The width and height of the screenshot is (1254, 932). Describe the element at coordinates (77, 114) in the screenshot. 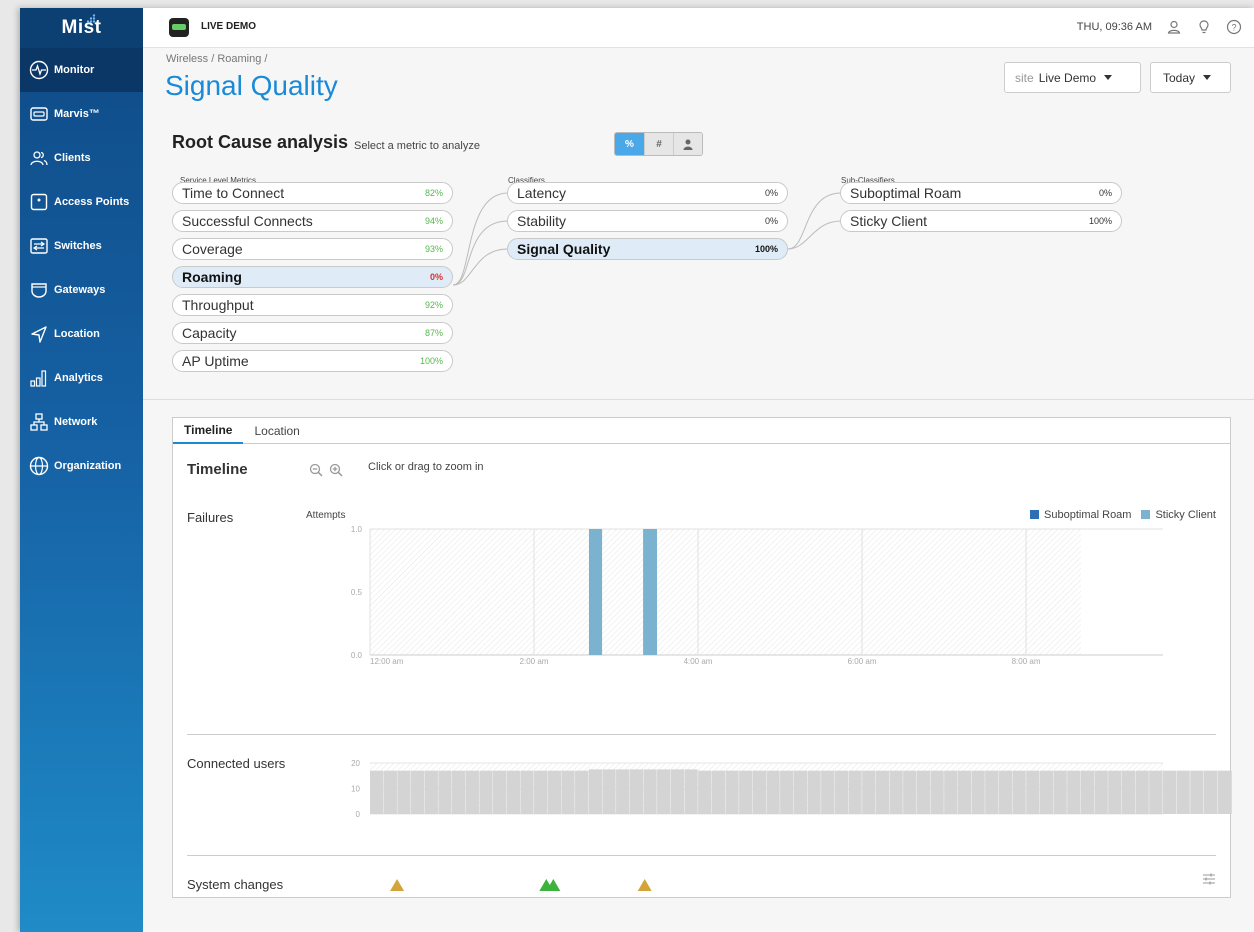

I see `sidebar-item-label: Marvis™` at that location.